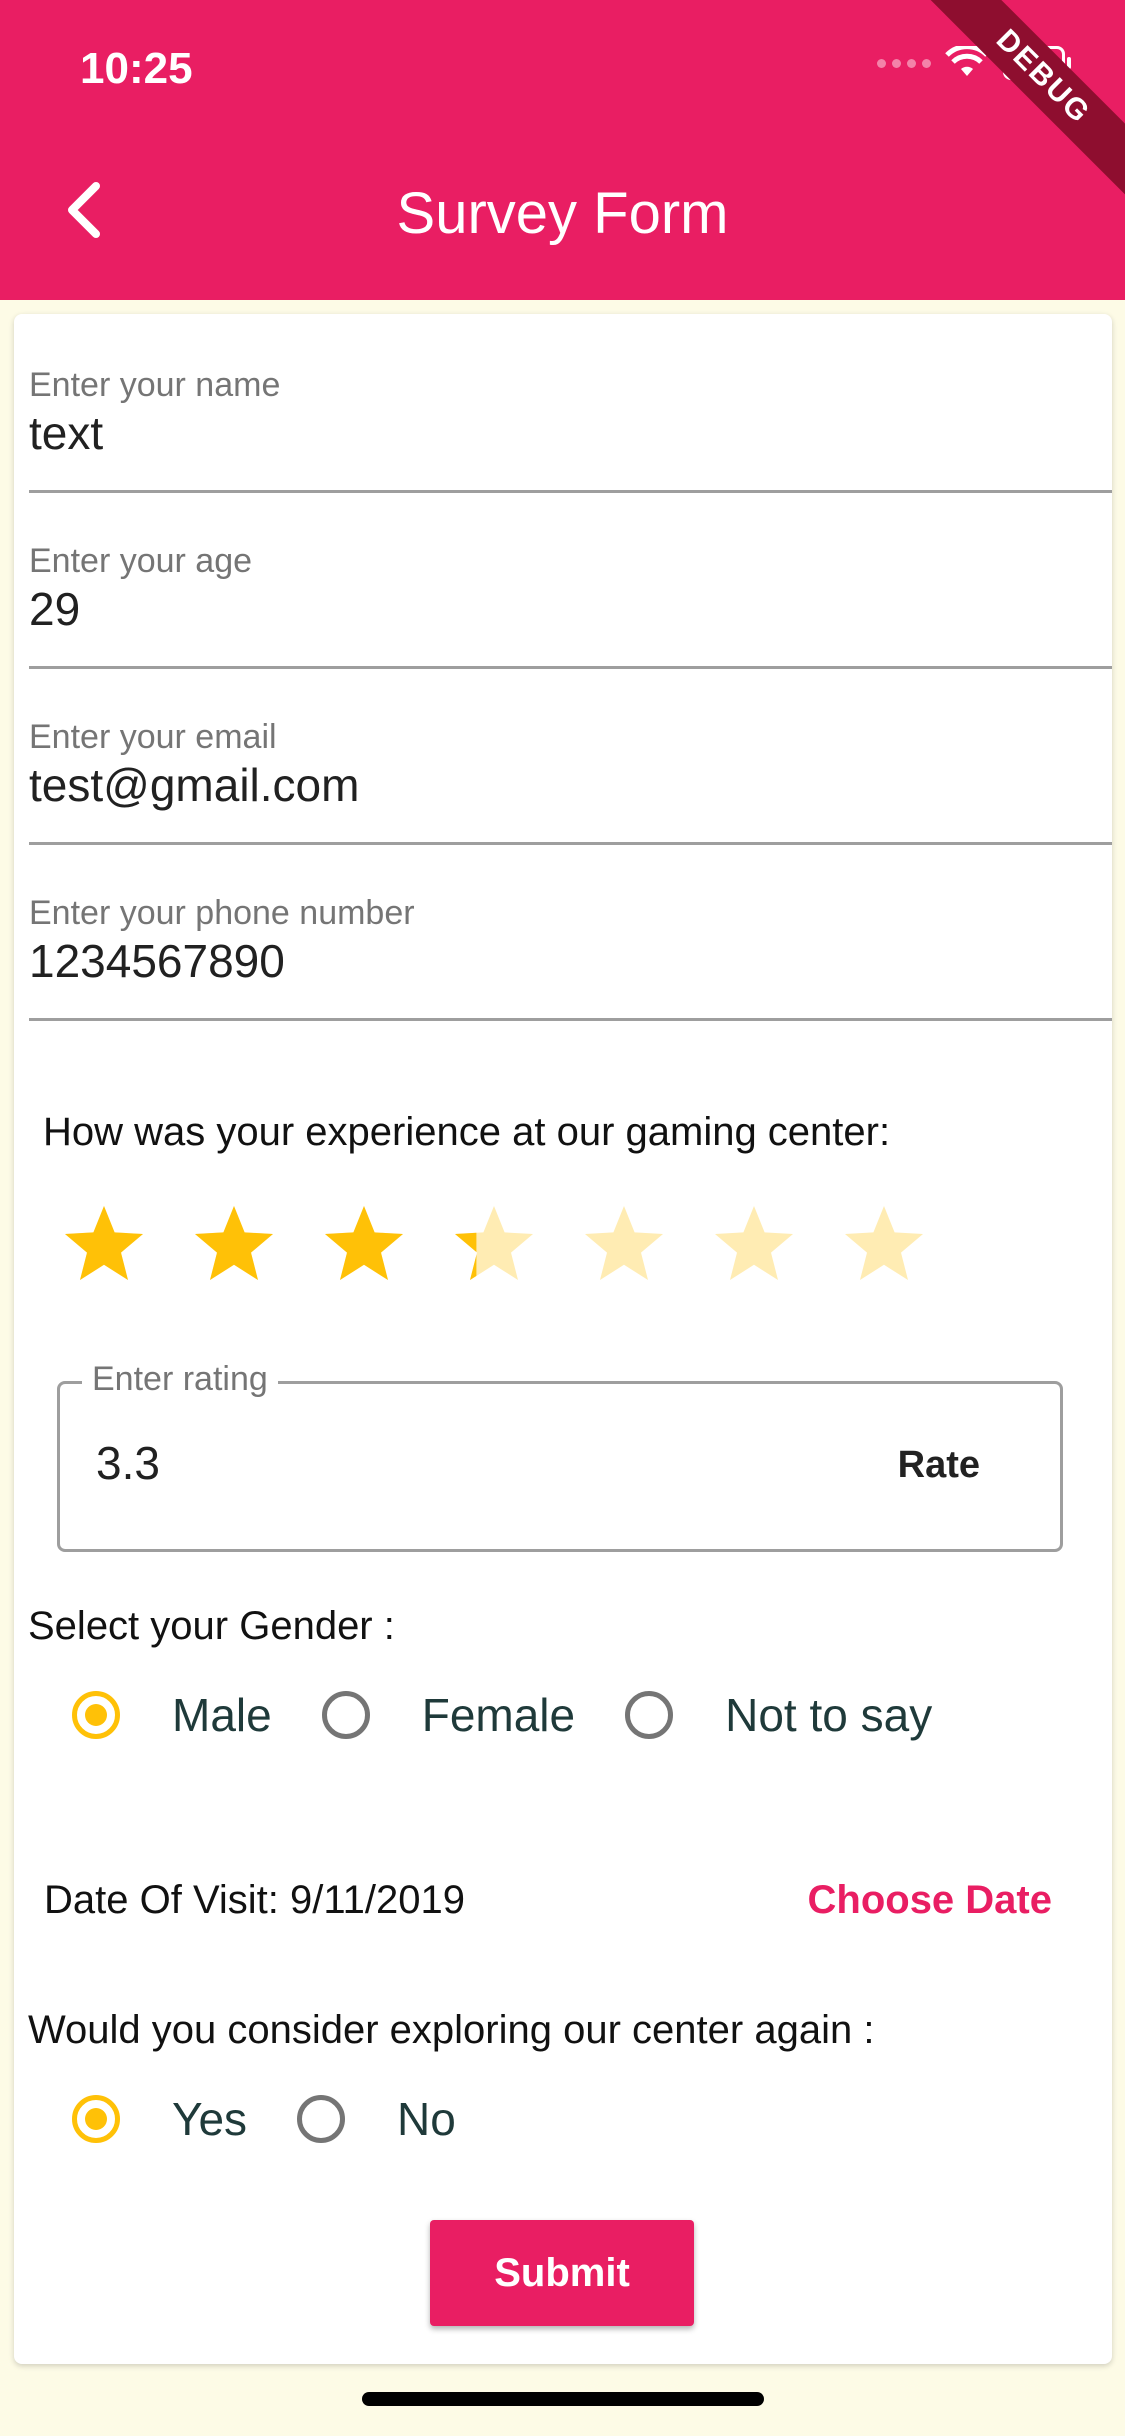  I want to click on gender-radio-not-to-say, so click(649, 1715).